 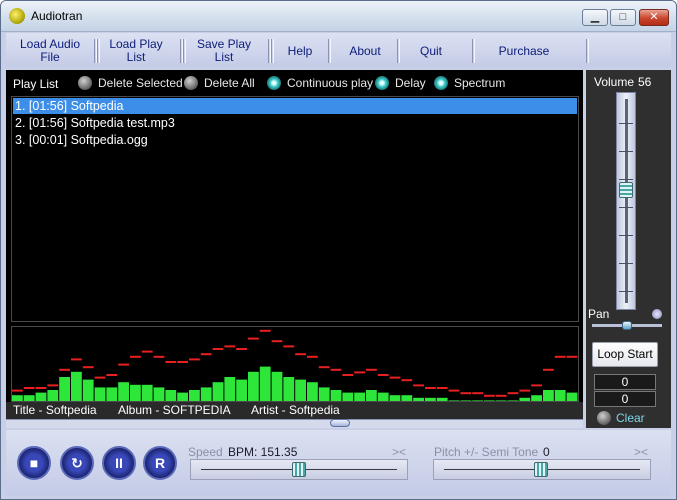 I want to click on list-item: 3. [00:01] Softpedia.ogg, so click(x=295, y=140).